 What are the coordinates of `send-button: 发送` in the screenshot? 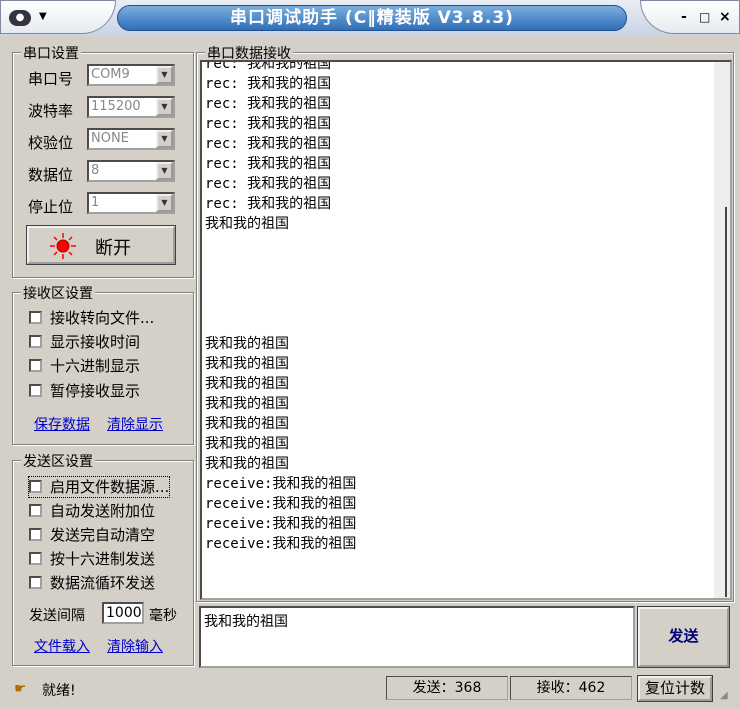 It's located at (683, 637).